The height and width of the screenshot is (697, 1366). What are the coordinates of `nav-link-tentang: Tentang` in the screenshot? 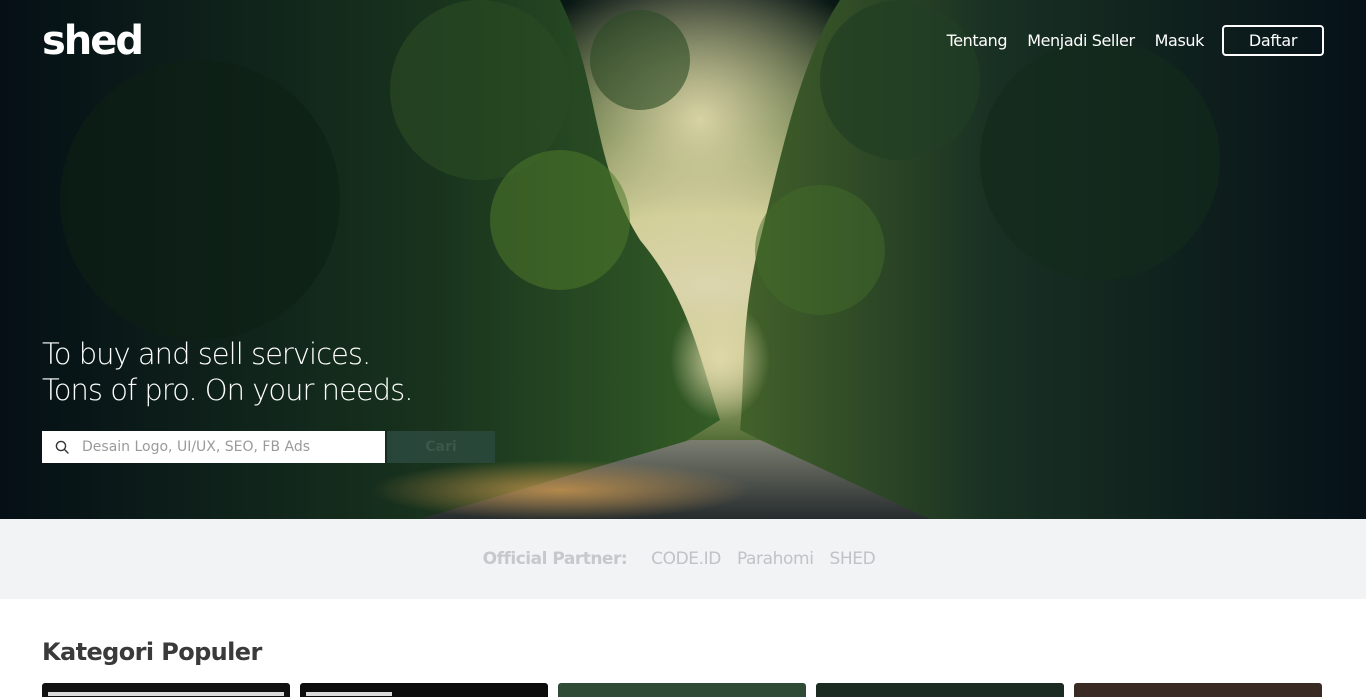 It's located at (977, 40).